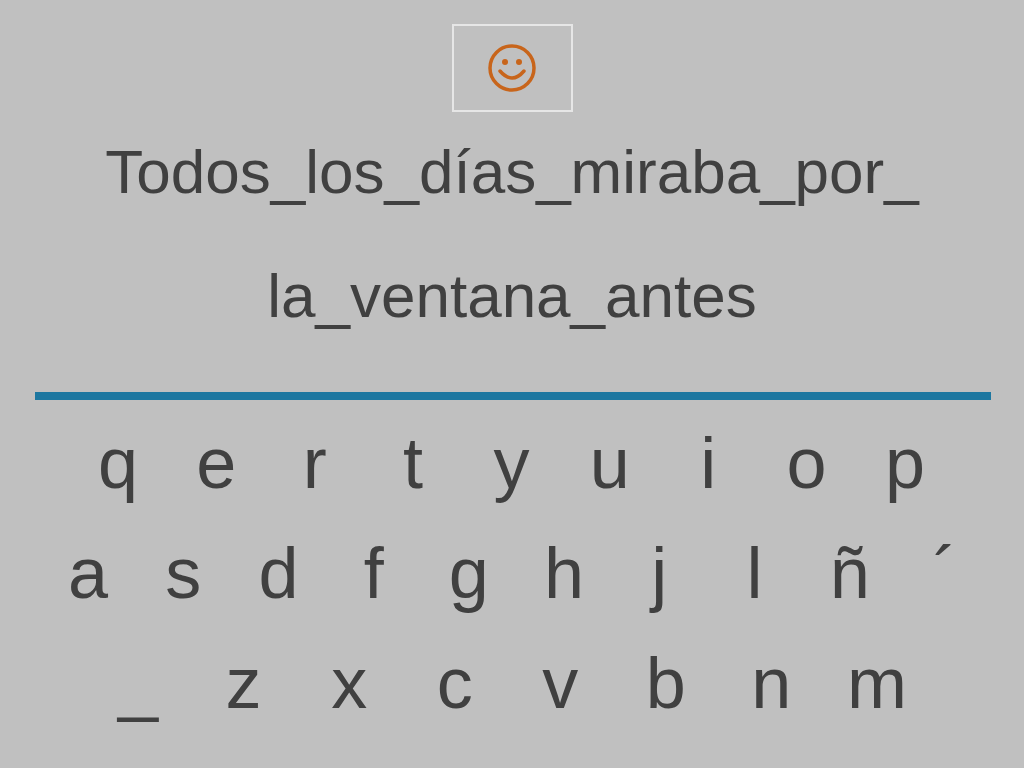 This screenshot has width=1024, height=768. I want to click on letter-key: y, so click(511, 463).